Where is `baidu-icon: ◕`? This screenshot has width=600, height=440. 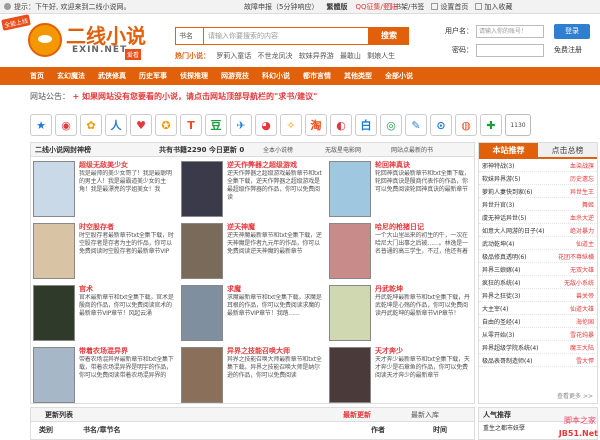 baidu-icon: ◕ is located at coordinates (266, 125).